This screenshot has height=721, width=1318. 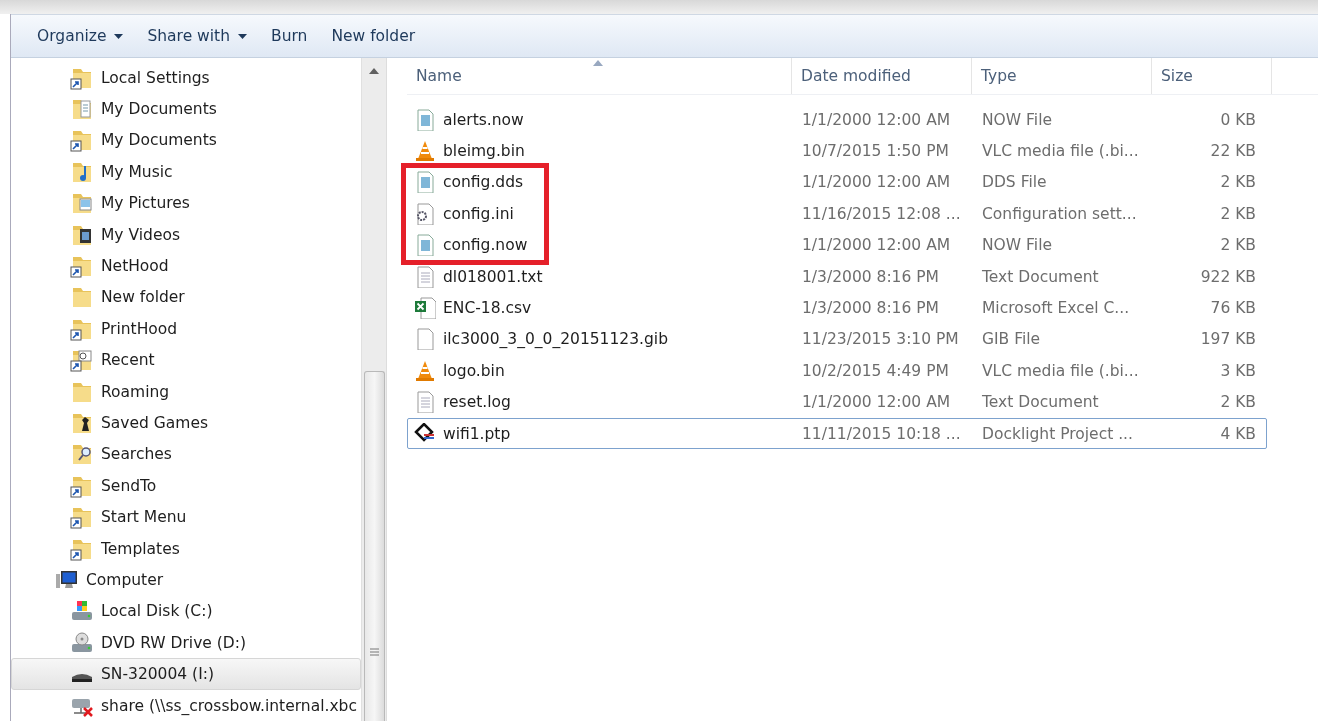 What do you see at coordinates (599, 76) in the screenshot?
I see `column-header: Name` at bounding box center [599, 76].